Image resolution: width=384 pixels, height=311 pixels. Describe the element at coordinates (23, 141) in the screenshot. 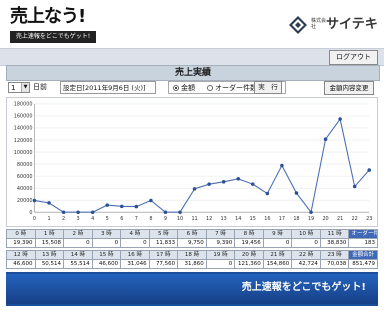

I see `y-tick-label: 120000` at that location.